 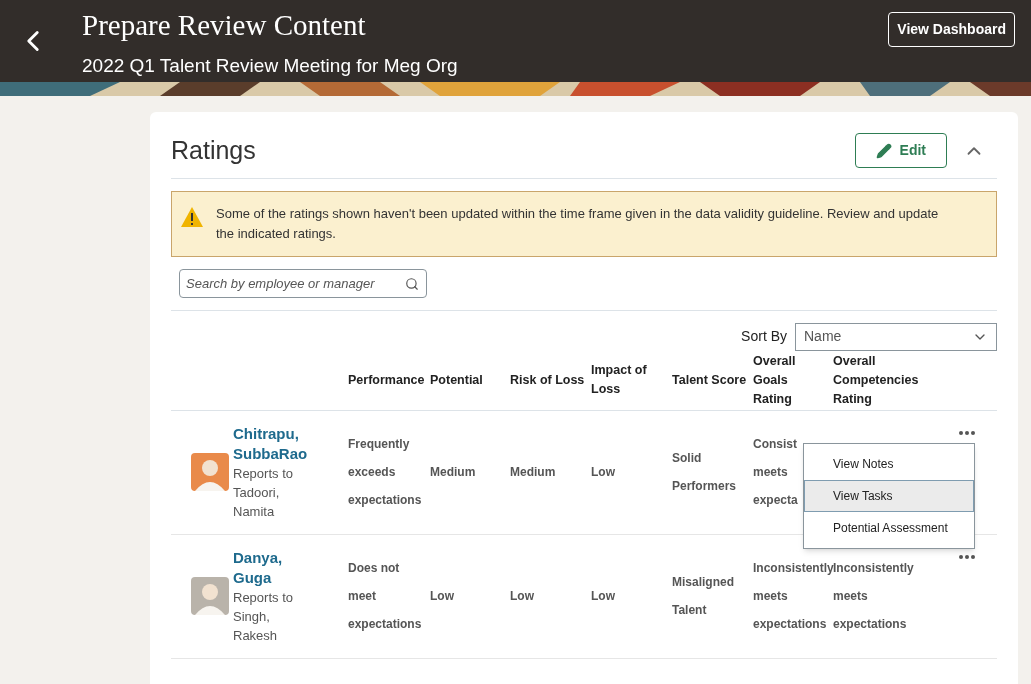 What do you see at coordinates (619, 380) in the screenshot?
I see `column-header: Impact of Loss` at bounding box center [619, 380].